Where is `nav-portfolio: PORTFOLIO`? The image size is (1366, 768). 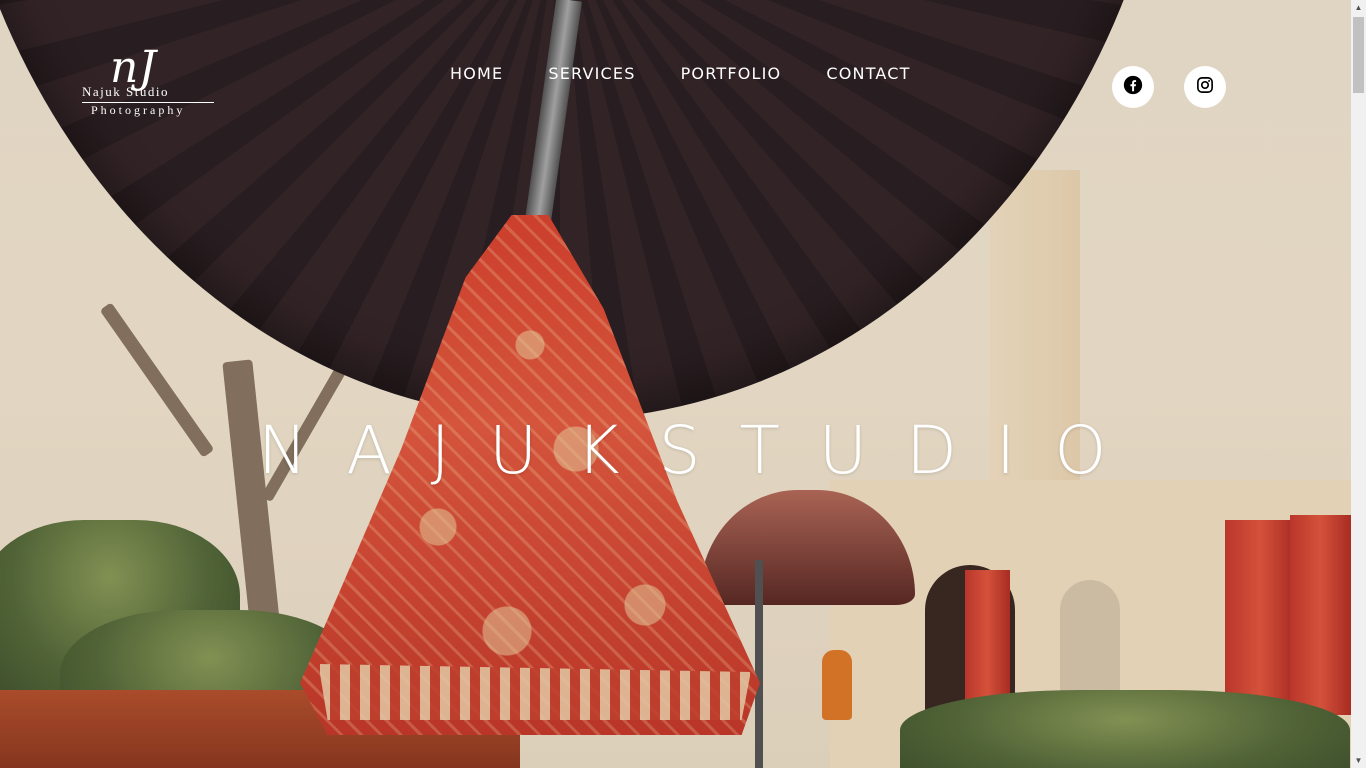
nav-portfolio: PORTFOLIO is located at coordinates (731, 73).